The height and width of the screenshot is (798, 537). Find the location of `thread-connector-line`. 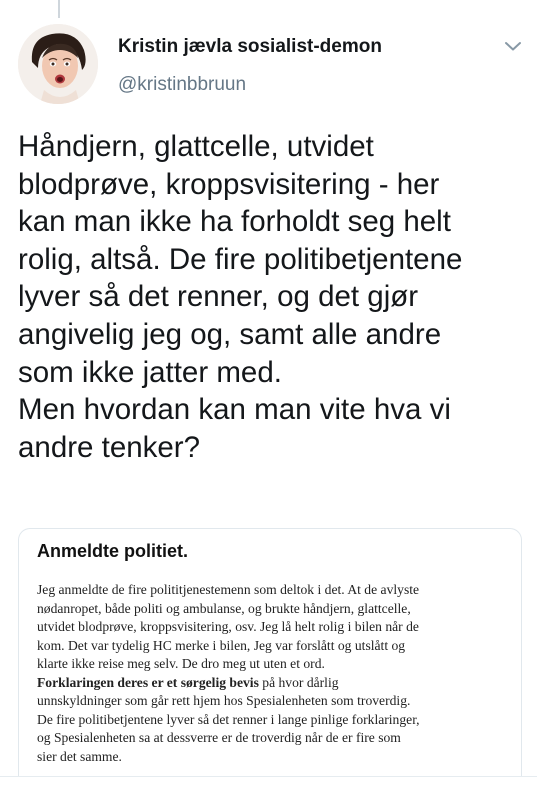

thread-connector-line is located at coordinates (59, 9).